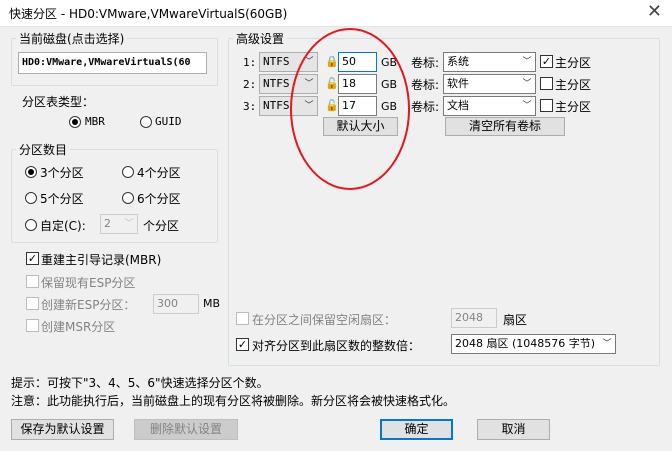 The image size is (672, 451). Describe the element at coordinates (186, 429) in the screenshot. I see `delete-default-button: 删除默认设置` at that location.